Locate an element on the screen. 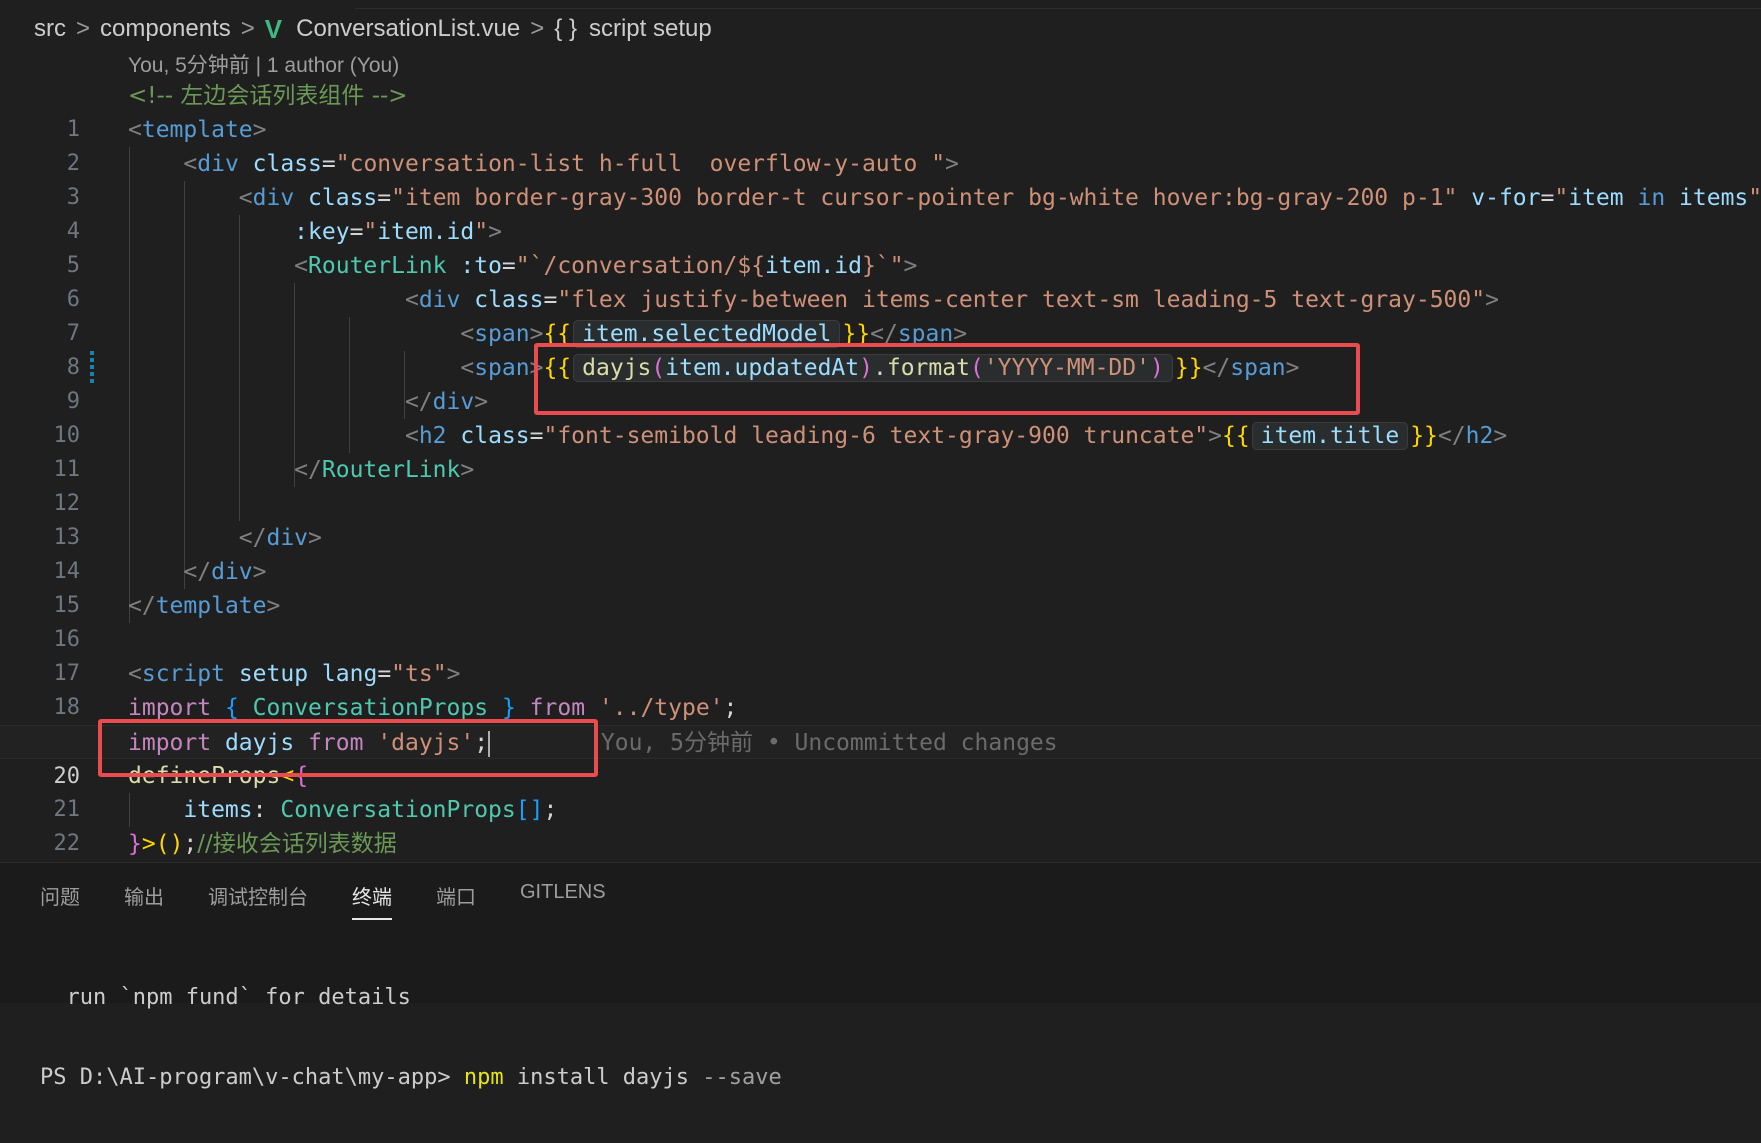 This screenshot has height=1143, width=1761. keyword: in is located at coordinates (1651, 198).